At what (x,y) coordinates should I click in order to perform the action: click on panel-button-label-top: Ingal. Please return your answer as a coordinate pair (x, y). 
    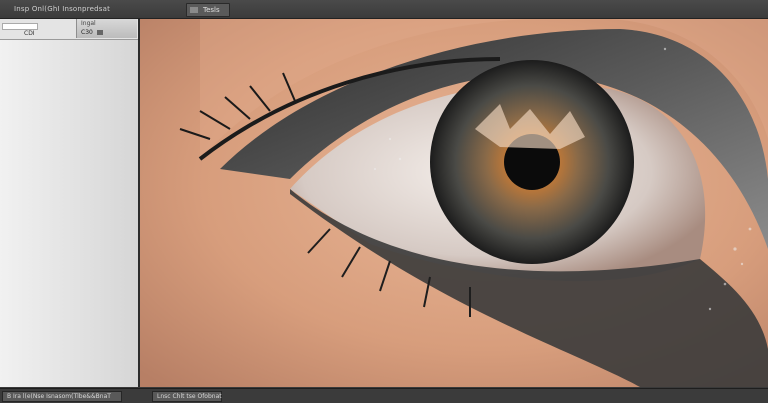
    Looking at the image, I should click on (88, 23).